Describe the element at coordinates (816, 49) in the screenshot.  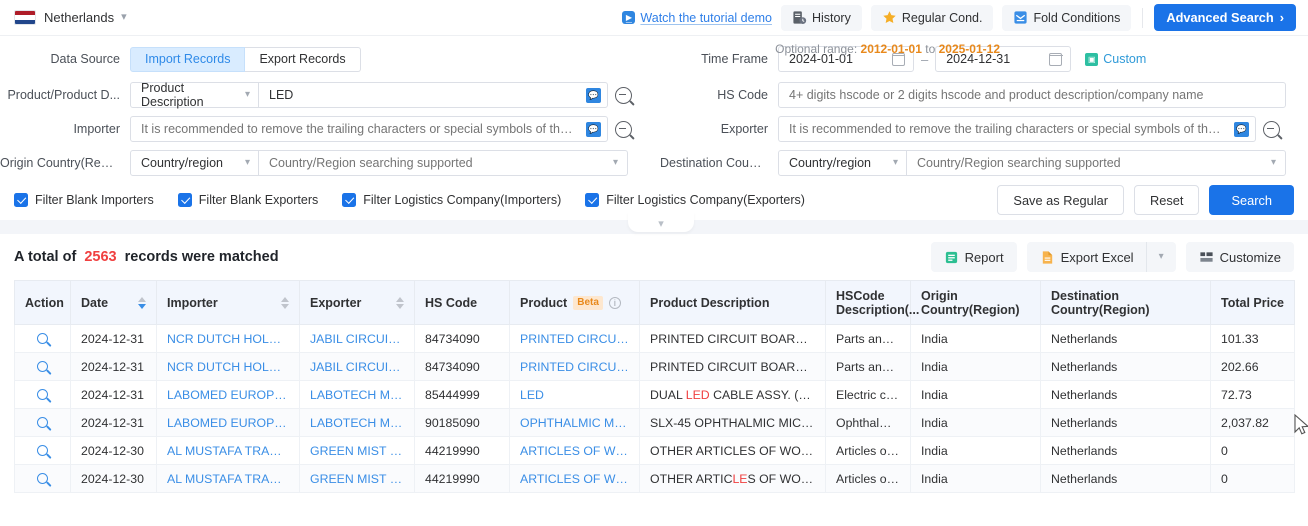
I see `optional-range-label: Optional range:` at that location.